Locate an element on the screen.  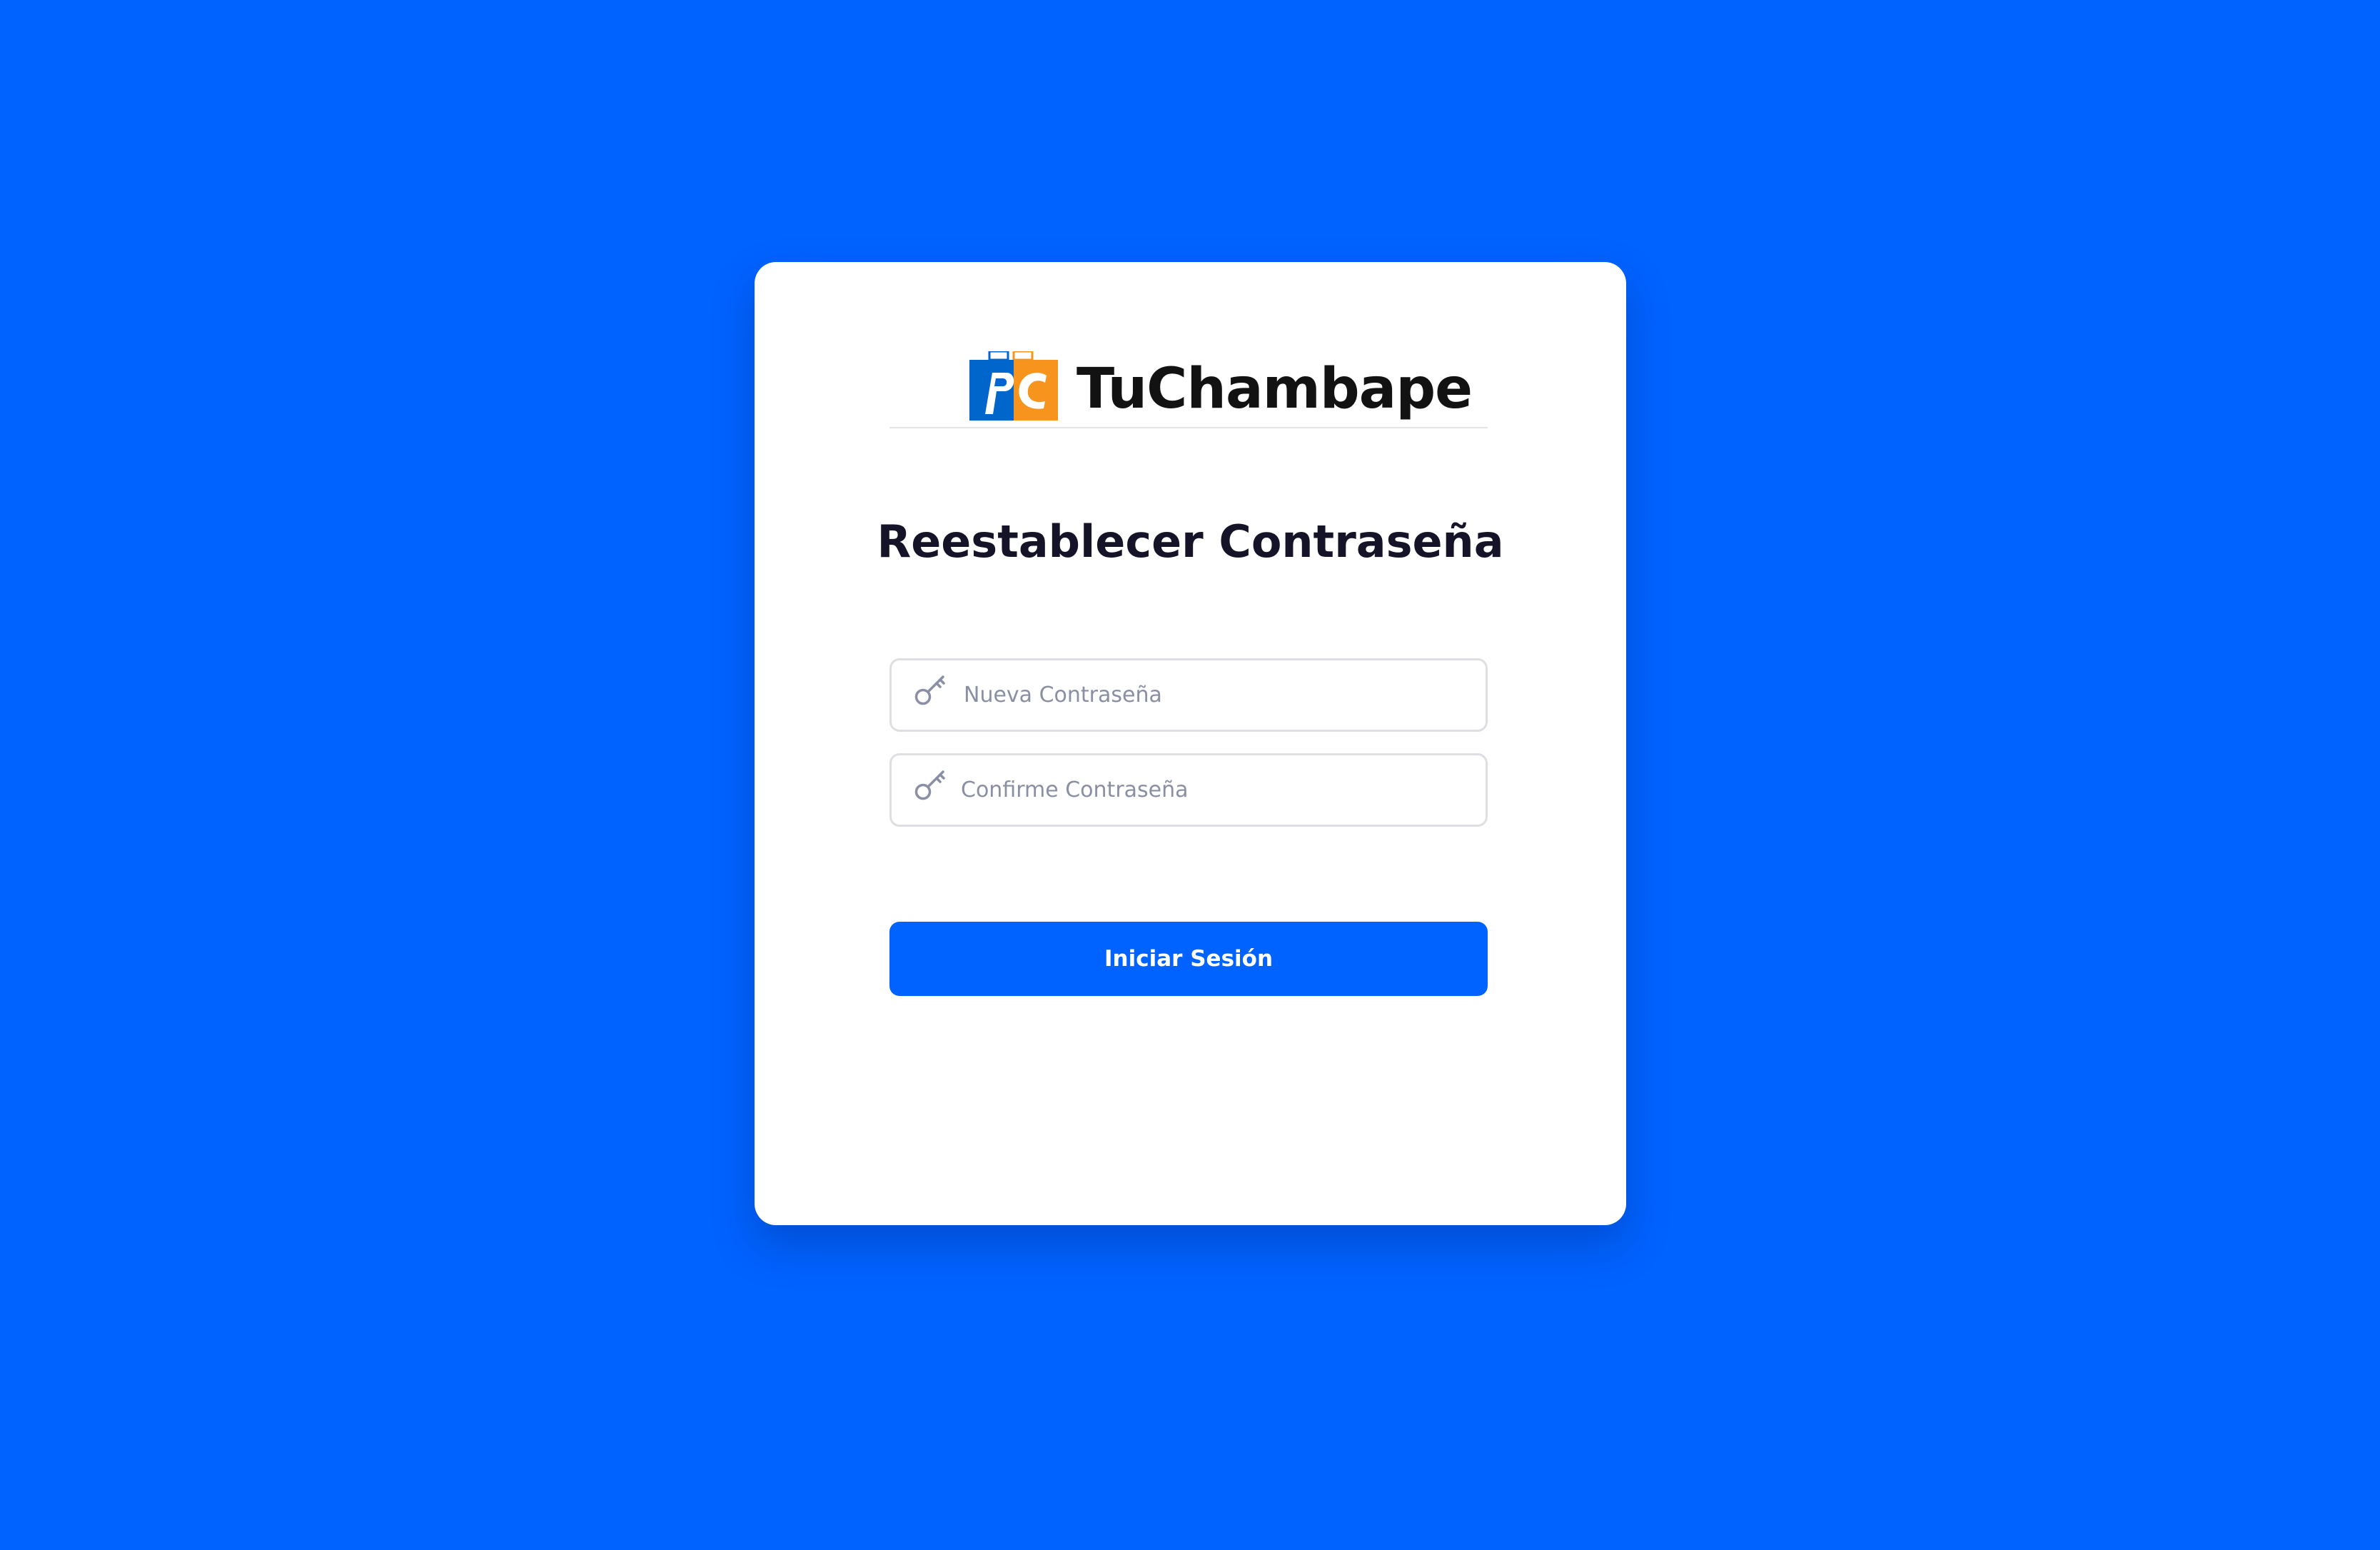
new-password-field is located at coordinates (1188, 695).